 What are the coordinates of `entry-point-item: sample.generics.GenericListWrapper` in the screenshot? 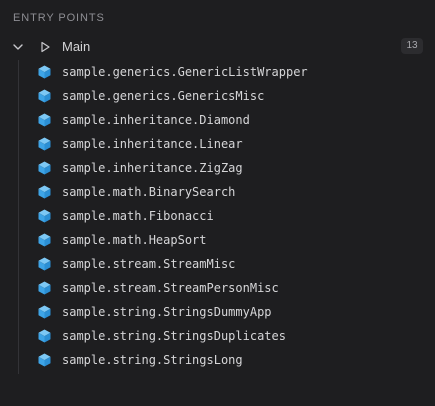 It's located at (217, 72).